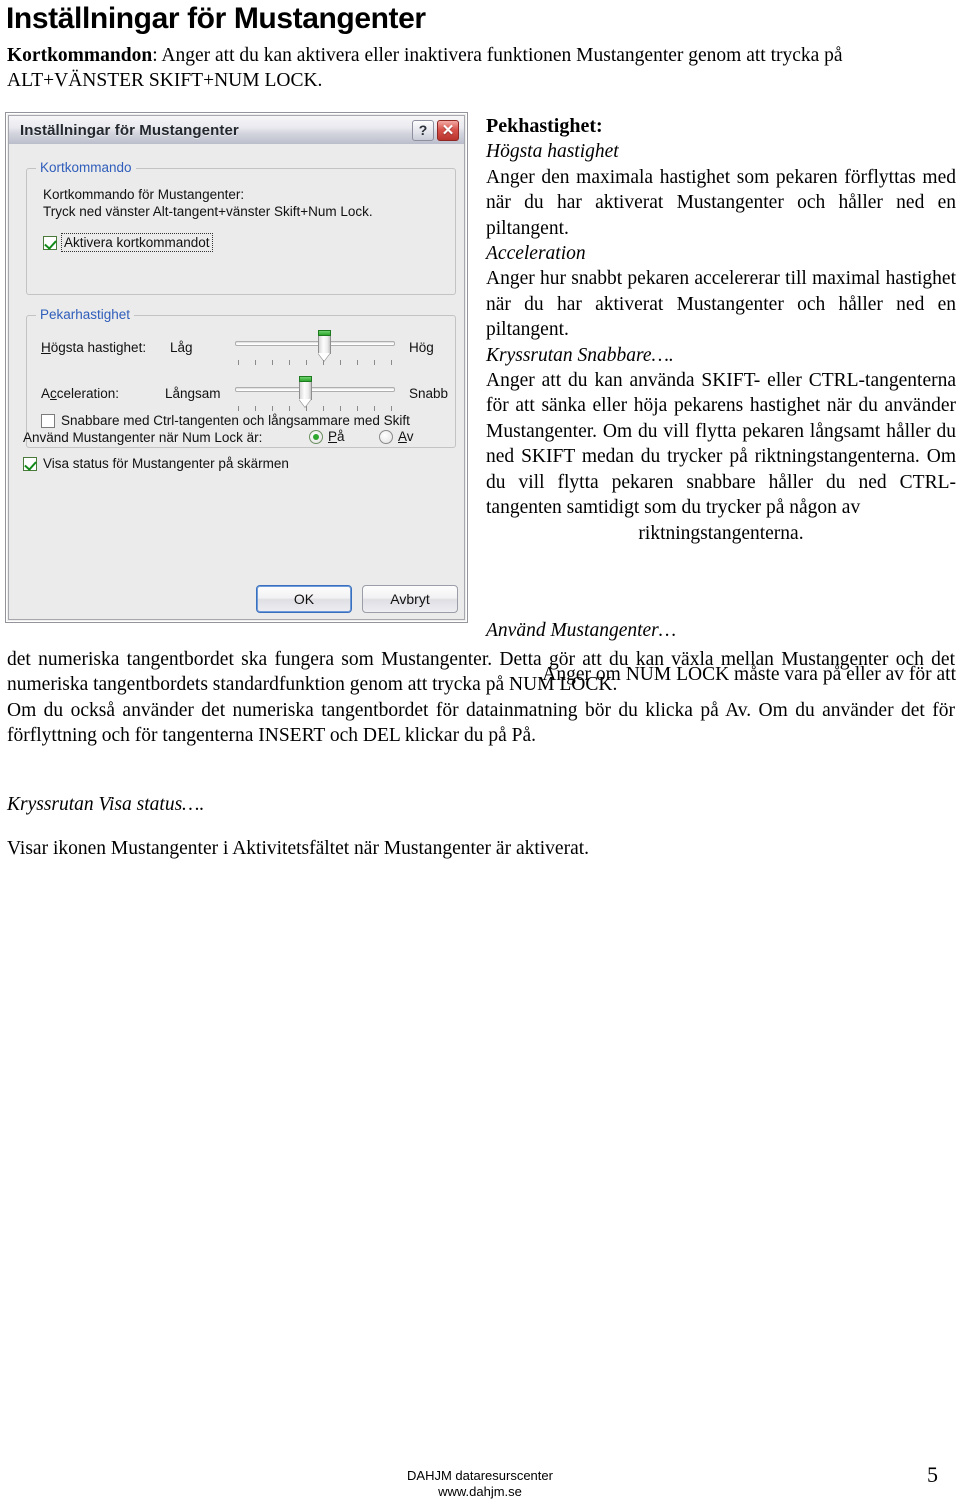  What do you see at coordinates (106, 804) in the screenshot?
I see `visa-status-heading: Kryssrutan Visa status….` at bounding box center [106, 804].